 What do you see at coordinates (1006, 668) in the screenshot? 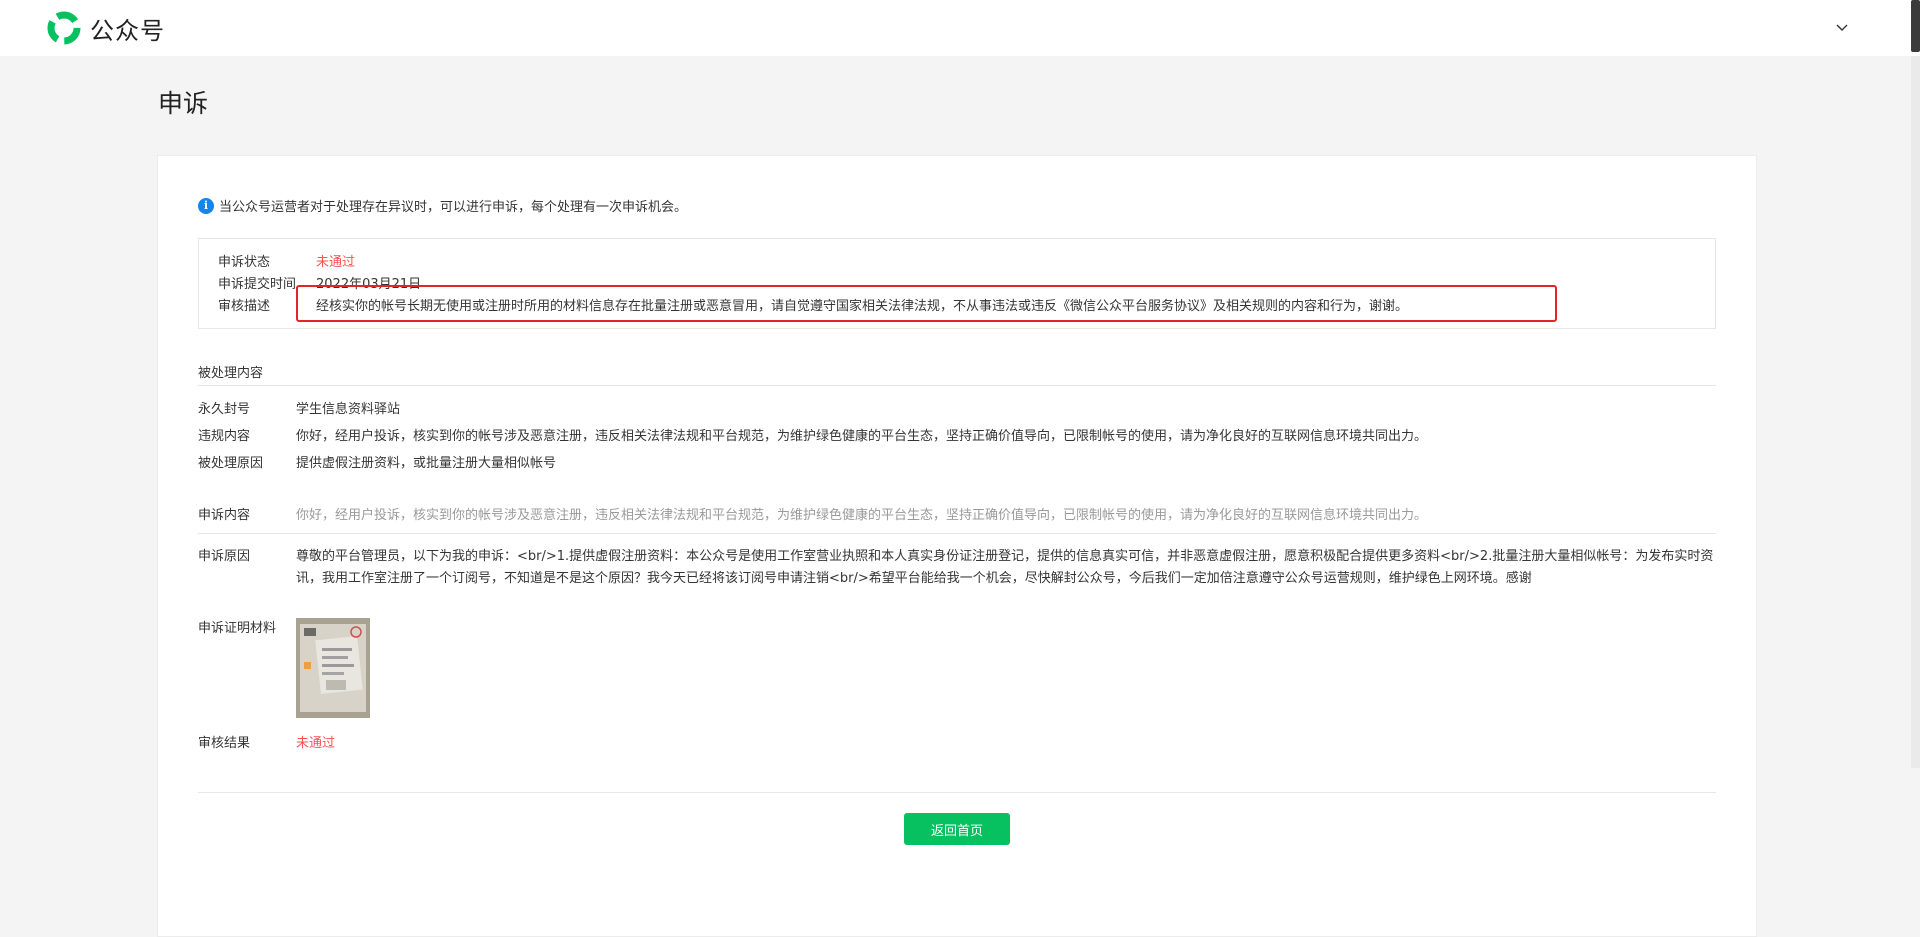
I see `evidence-list` at bounding box center [1006, 668].